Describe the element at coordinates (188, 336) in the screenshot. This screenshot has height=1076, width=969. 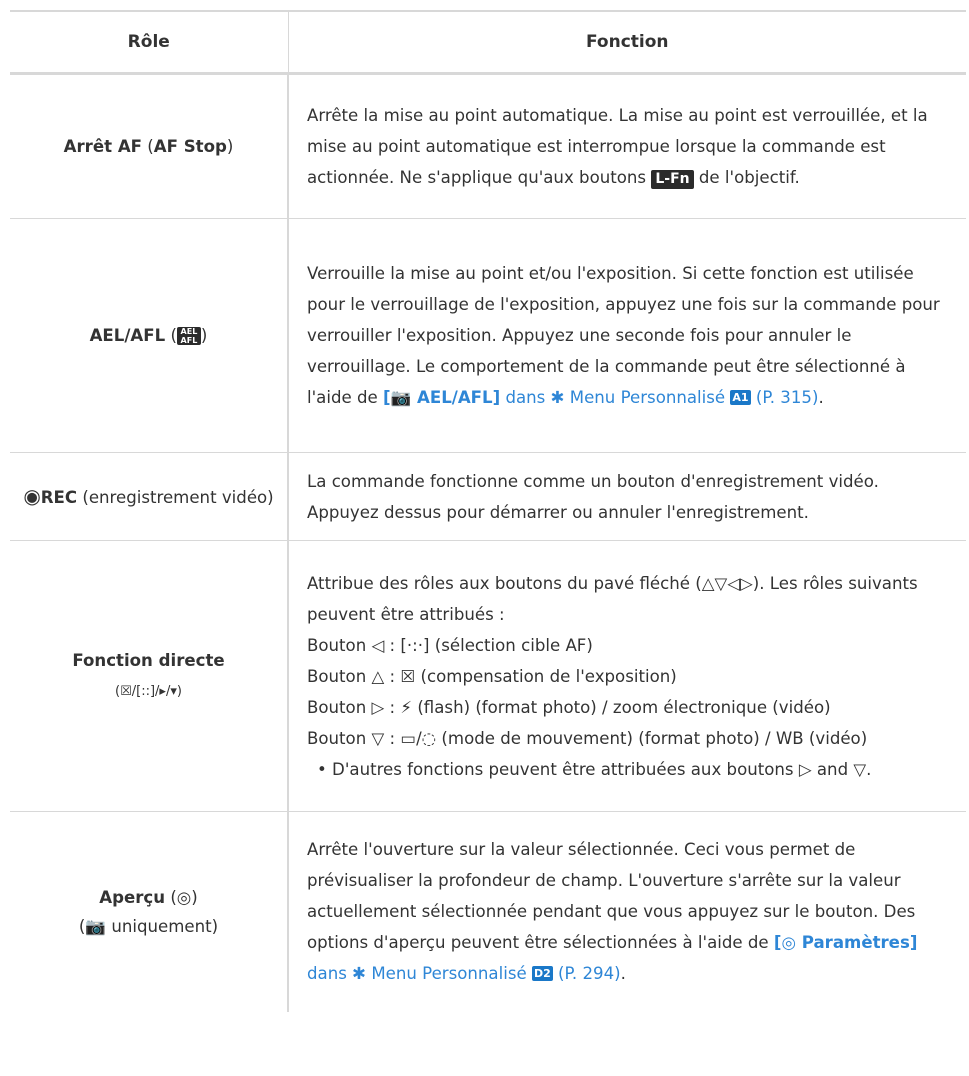
I see `ael-afl-icon: AEL AFL` at that location.